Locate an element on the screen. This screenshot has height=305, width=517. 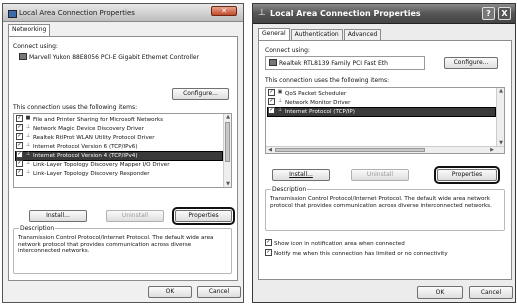
right-close-button: X is located at coordinates (504, 13).